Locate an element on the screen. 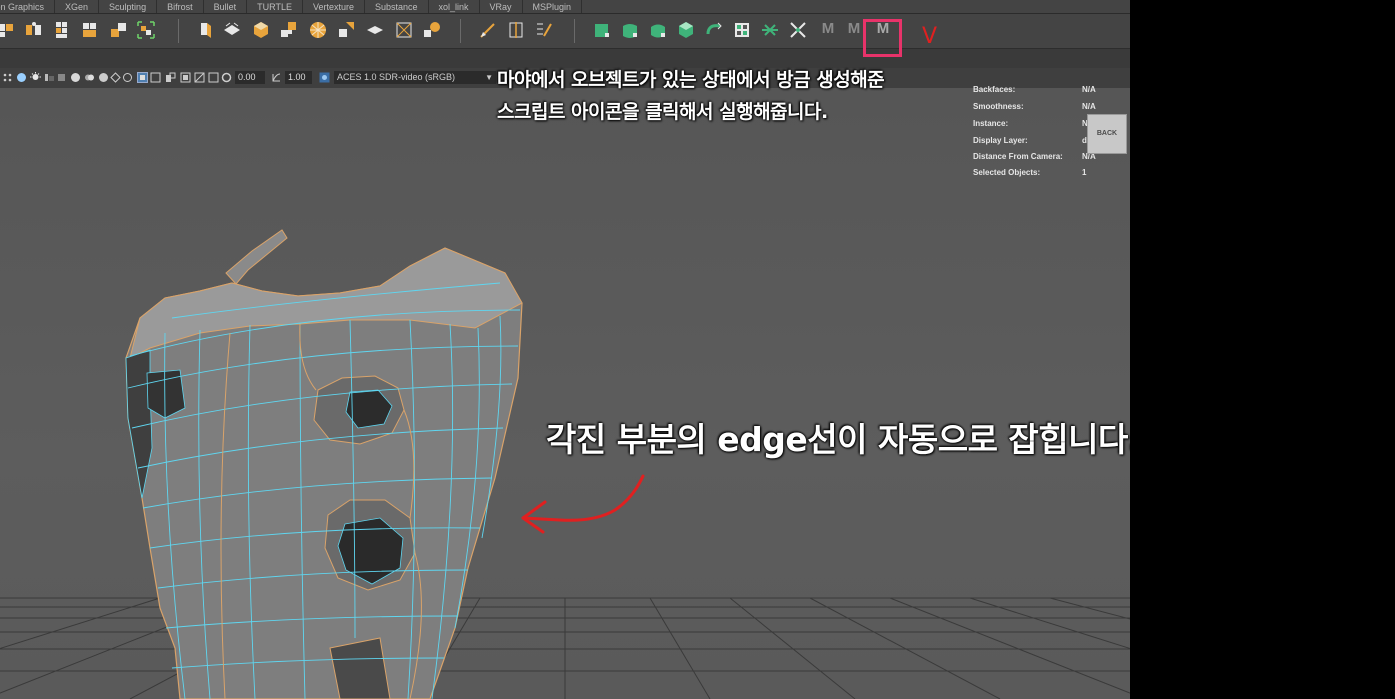  shelf-tab-xol-link: xol_link is located at coordinates (454, 6).